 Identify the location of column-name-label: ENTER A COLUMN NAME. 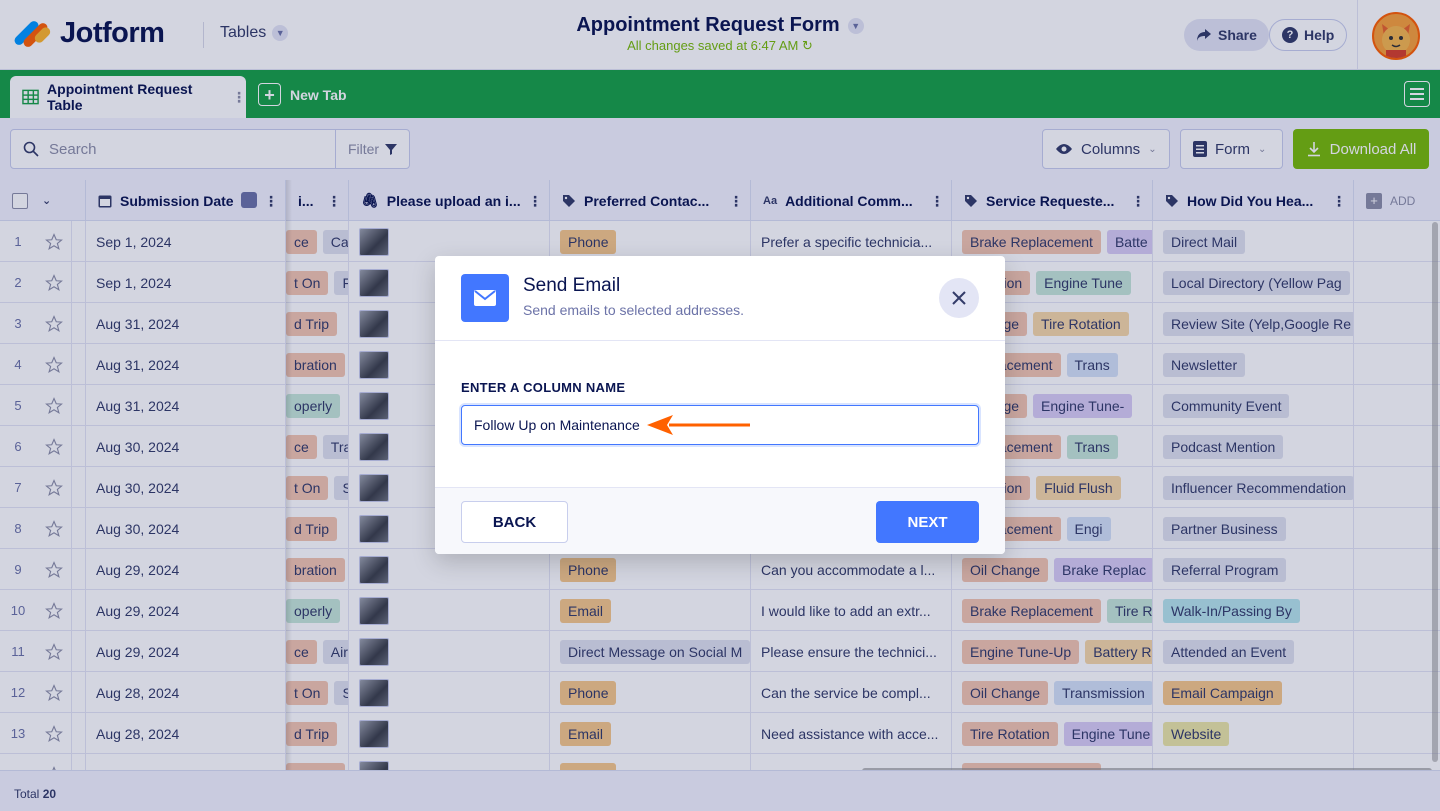
(543, 387).